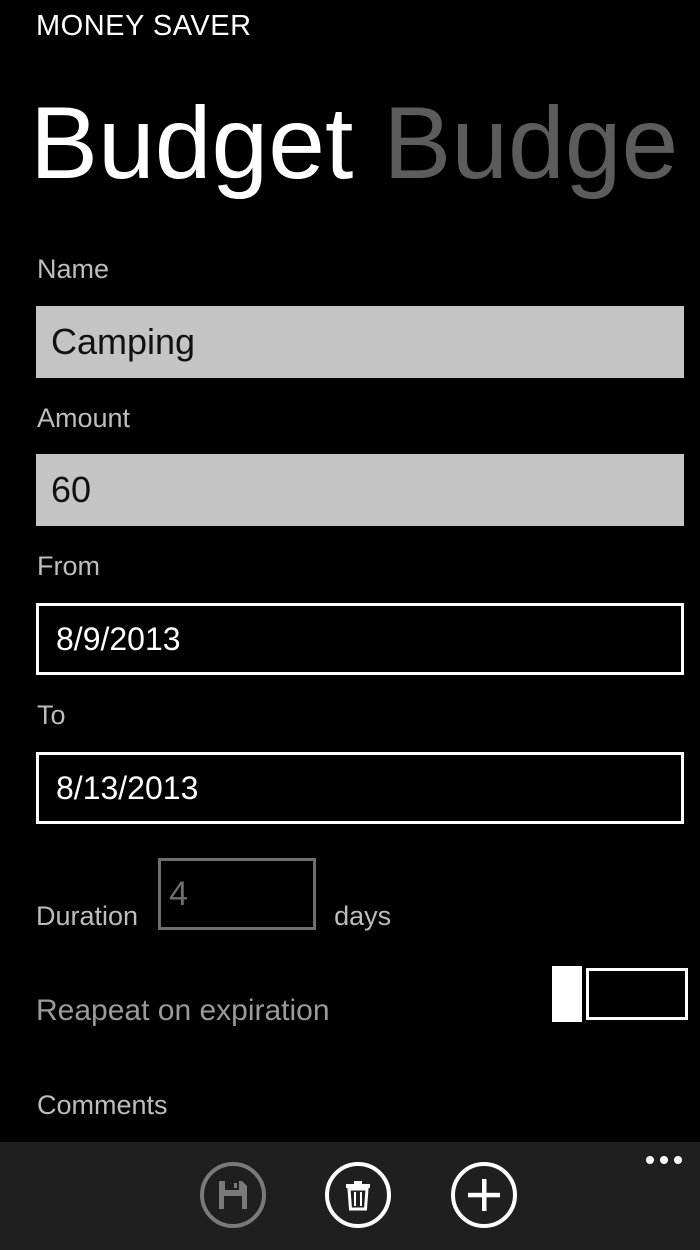 This screenshot has width=700, height=1250. I want to click on save-button, so click(233, 1195).